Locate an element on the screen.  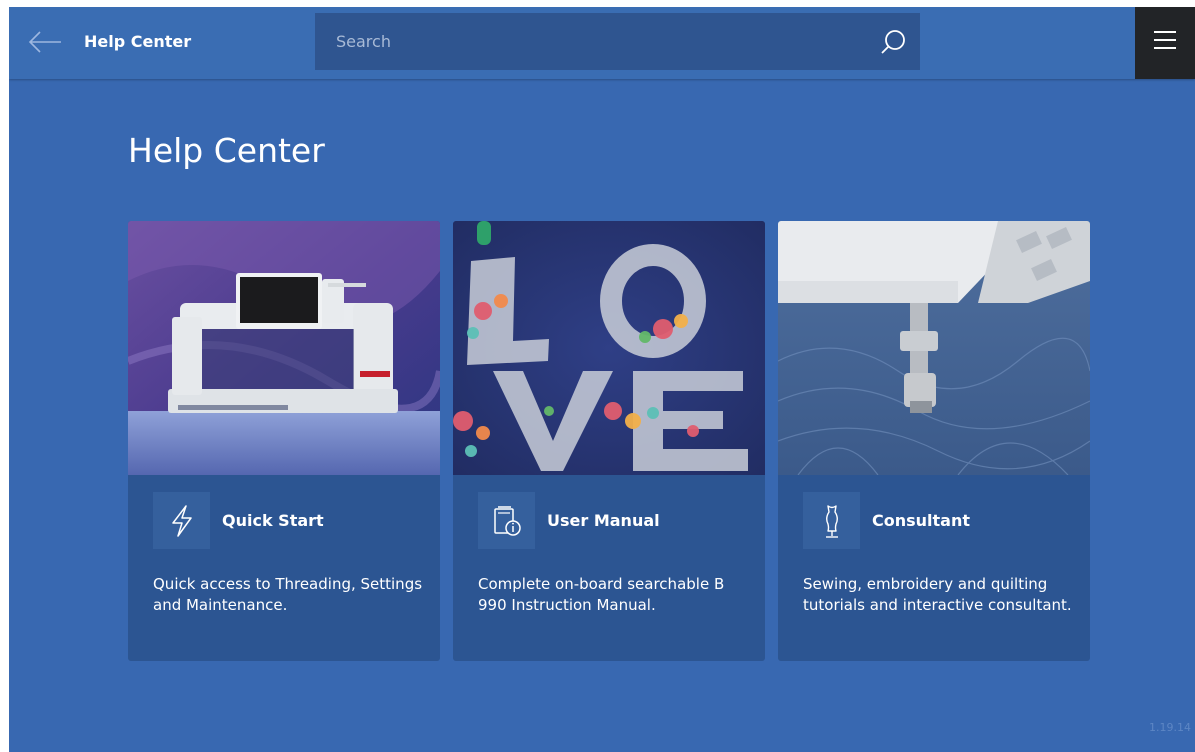
arrow-left-icon is located at coordinates (44, 42).